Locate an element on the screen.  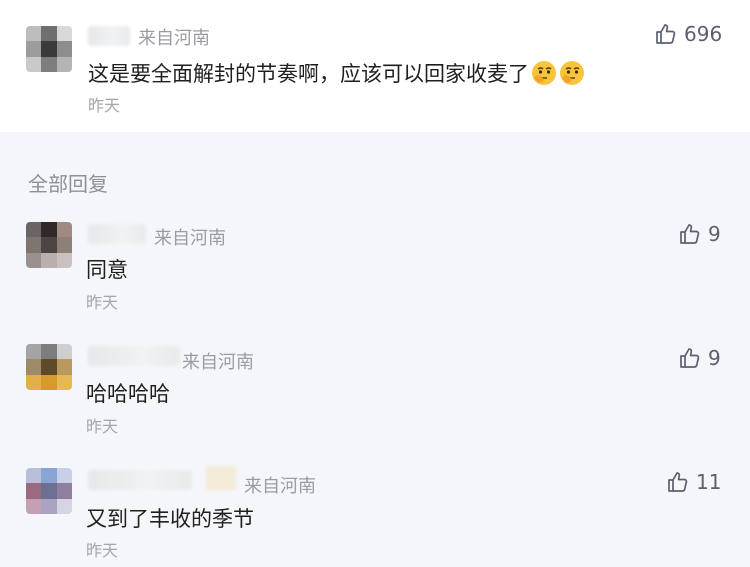
like-count: 11 is located at coordinates (709, 482).